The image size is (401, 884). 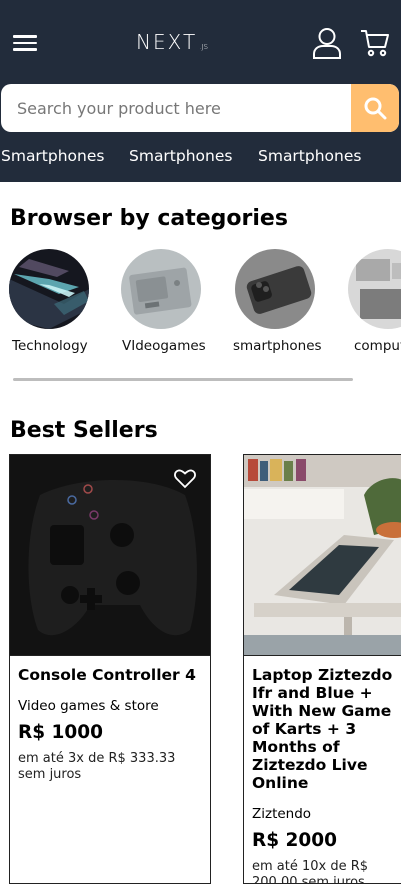 I want to click on category-computers: computers, so click(x=374, y=301).